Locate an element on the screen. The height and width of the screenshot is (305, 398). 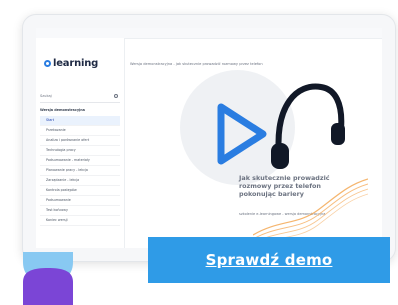
sidebar-item-start: Start is located at coordinates (80, 121).